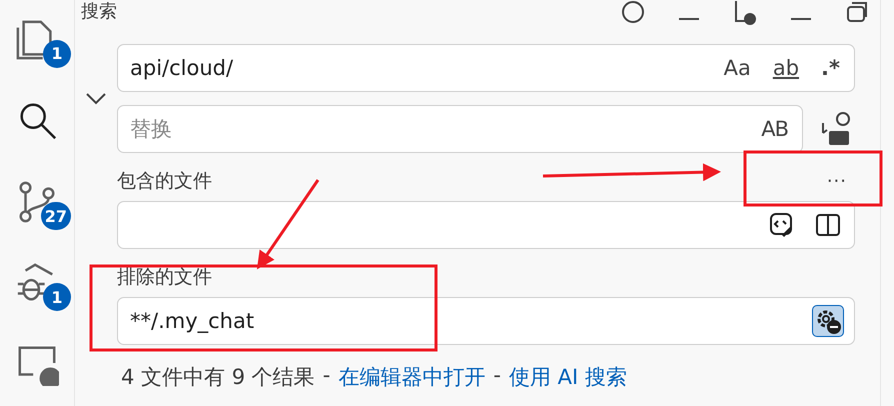 The width and height of the screenshot is (894, 406). What do you see at coordinates (486, 225) in the screenshot?
I see `include-field` at bounding box center [486, 225].